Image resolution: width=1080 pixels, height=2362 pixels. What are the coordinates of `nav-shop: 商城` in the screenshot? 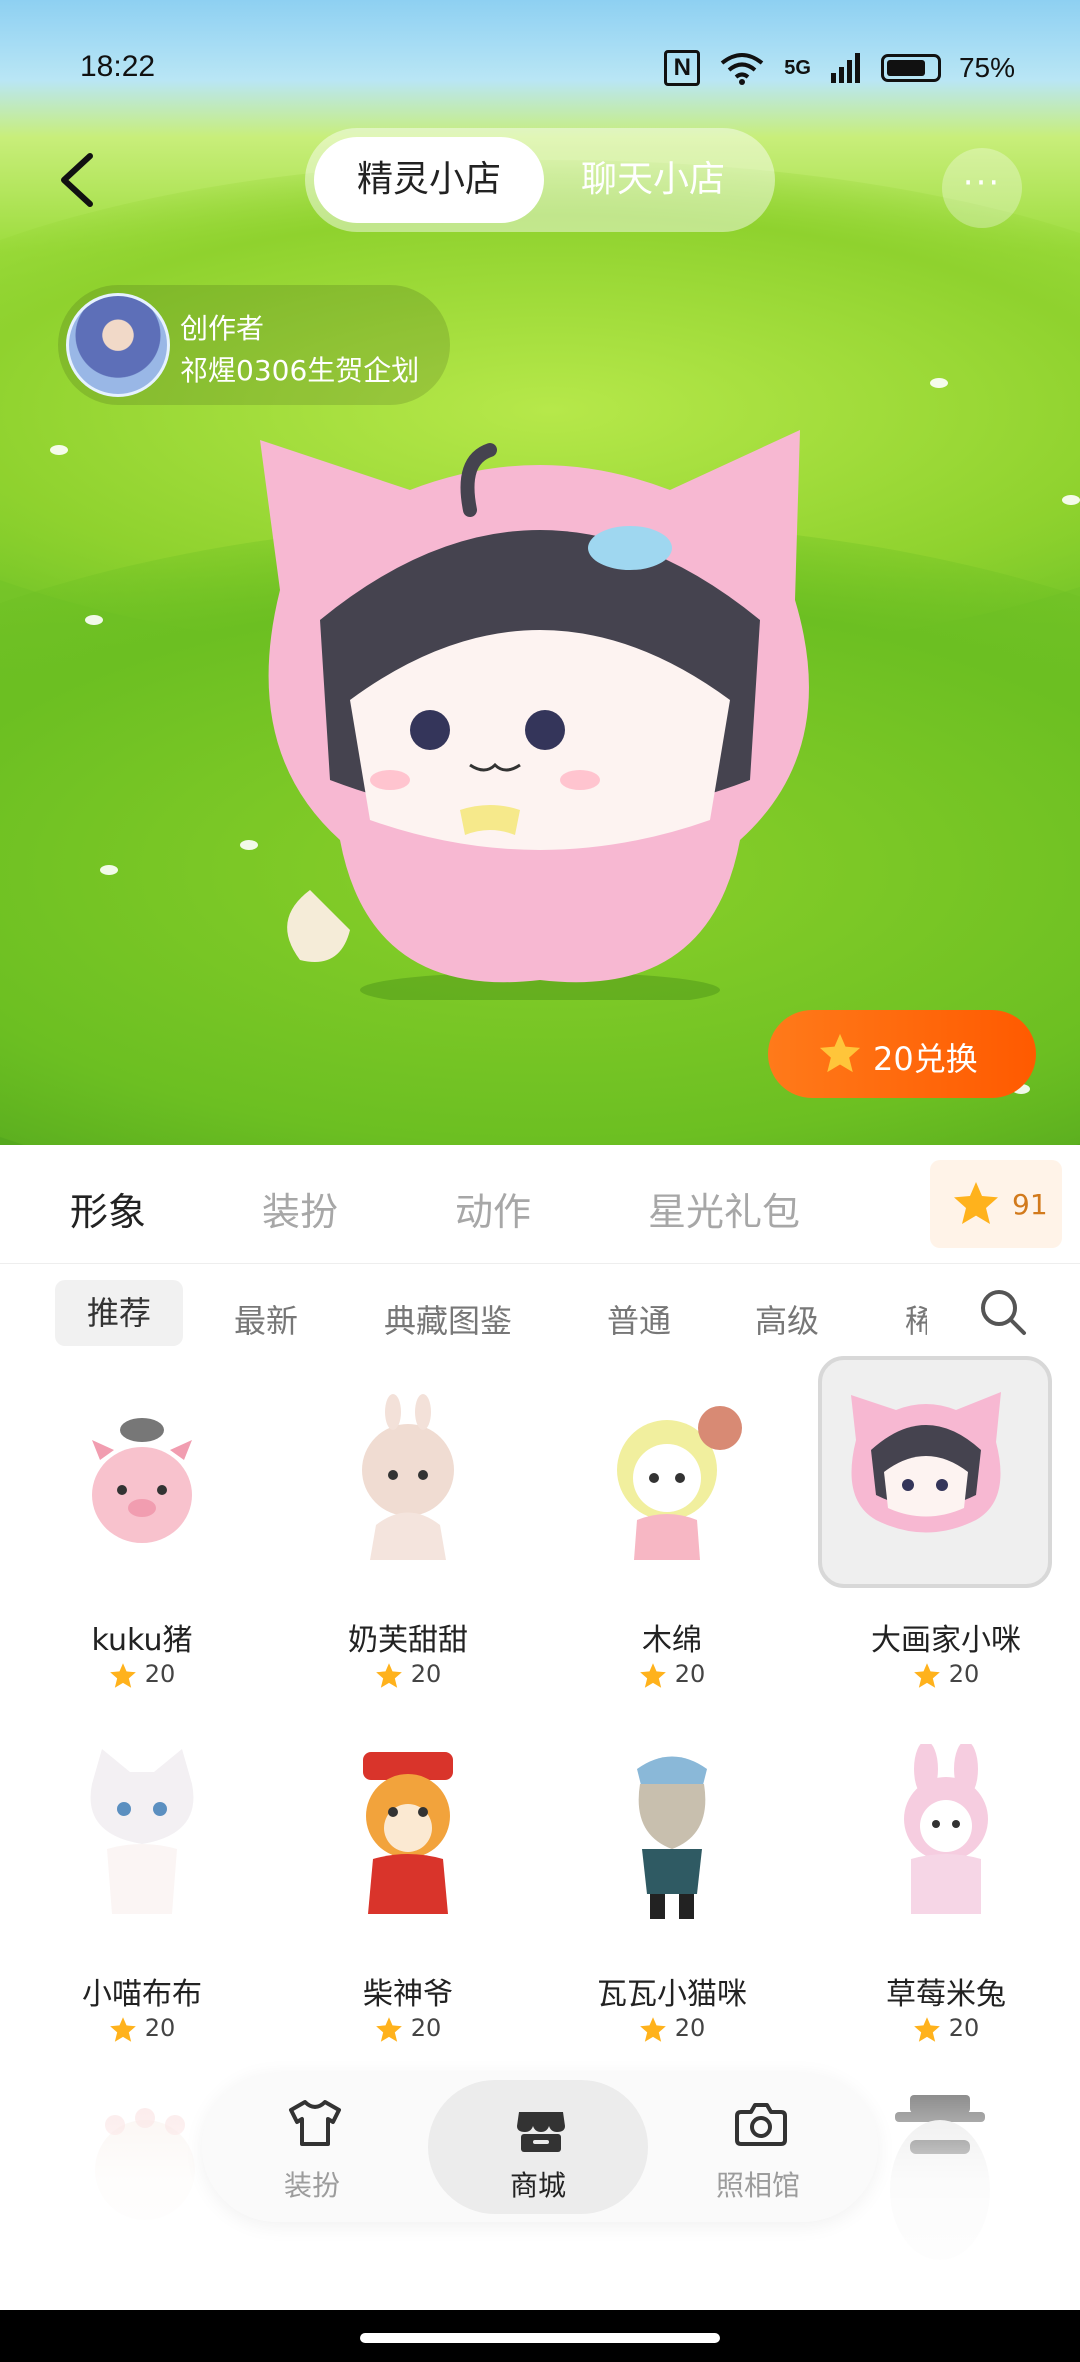 It's located at (538, 2147).